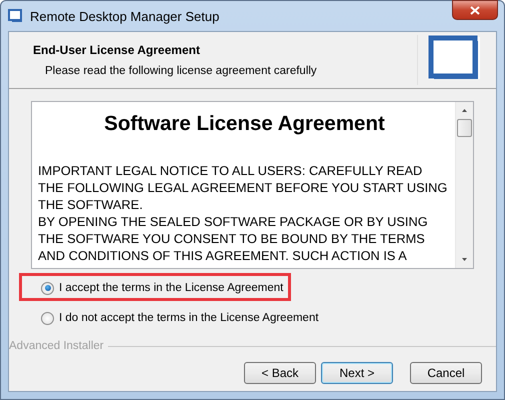  What do you see at coordinates (244, 124) in the screenshot?
I see `license-heading: Software License Agreement` at bounding box center [244, 124].